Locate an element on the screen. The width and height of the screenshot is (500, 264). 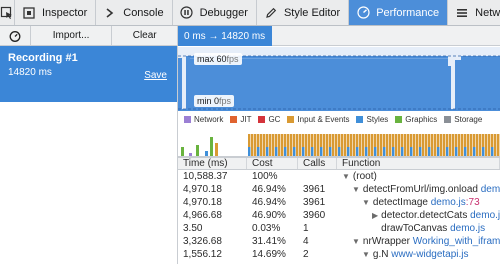
fps-min-text: min is located at coordinates (204, 101).